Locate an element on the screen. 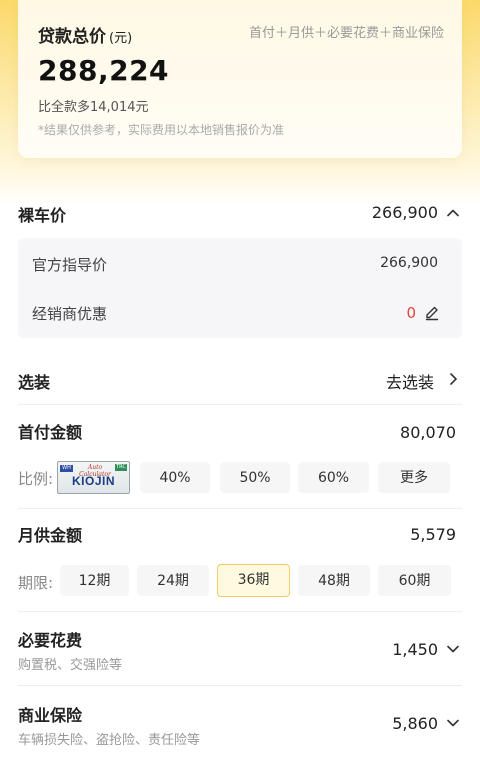 Image resolution: width=480 pixels, height=766 pixels. dealer-discount-label: 经销商优惠 is located at coordinates (70, 314).